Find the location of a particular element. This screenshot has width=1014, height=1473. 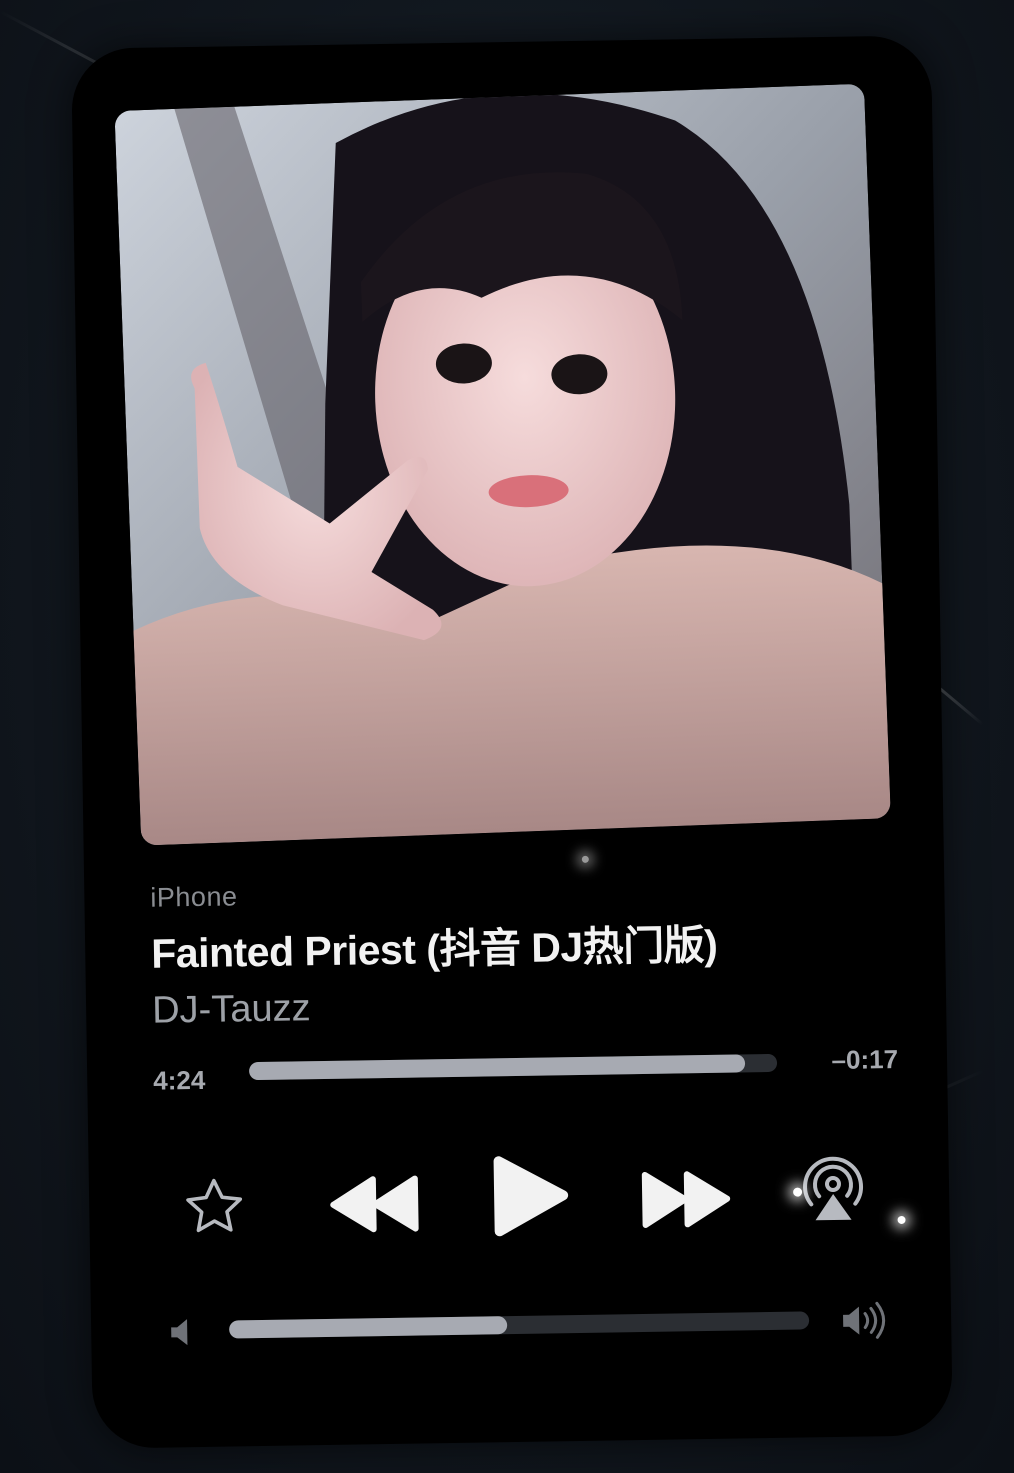

previous-button is located at coordinates (375, 1206).